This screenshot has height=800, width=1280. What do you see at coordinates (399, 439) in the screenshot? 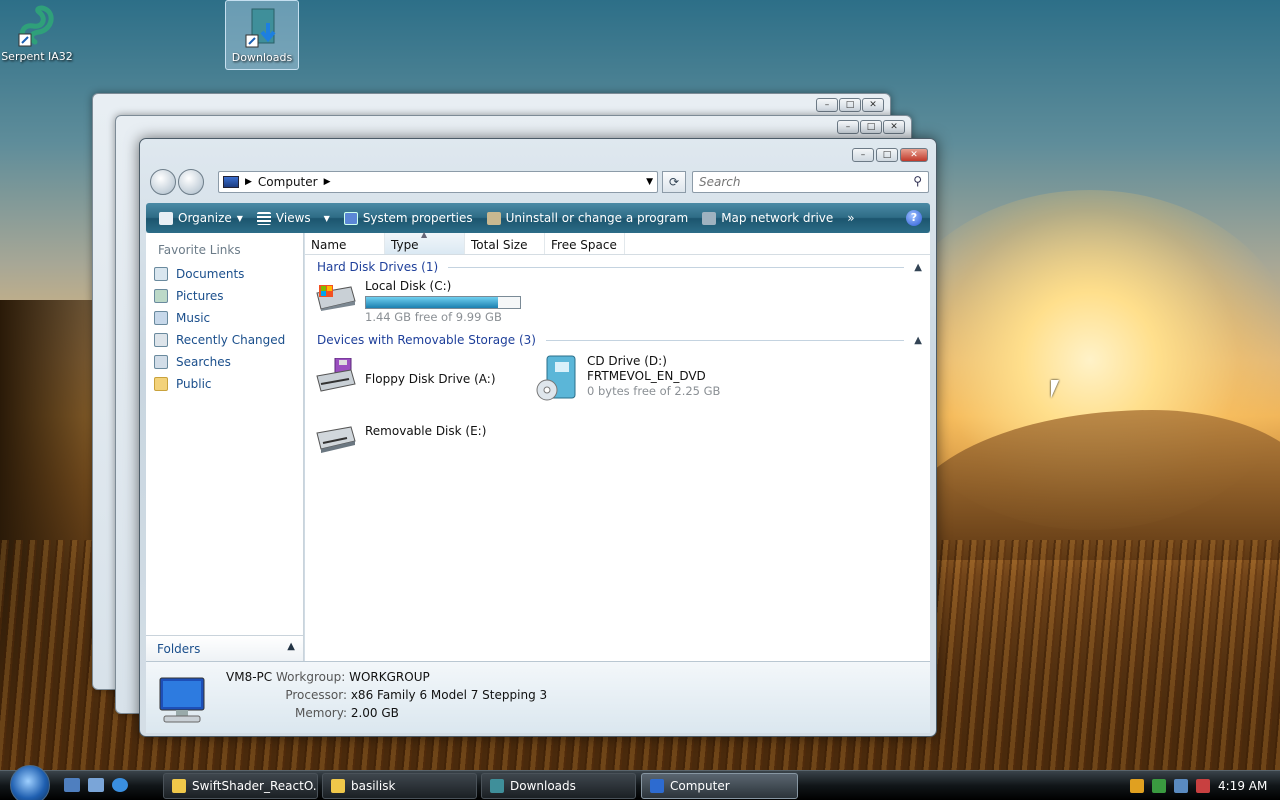
I see `drive-removable-e: Removable Disk (E:)` at bounding box center [399, 439].